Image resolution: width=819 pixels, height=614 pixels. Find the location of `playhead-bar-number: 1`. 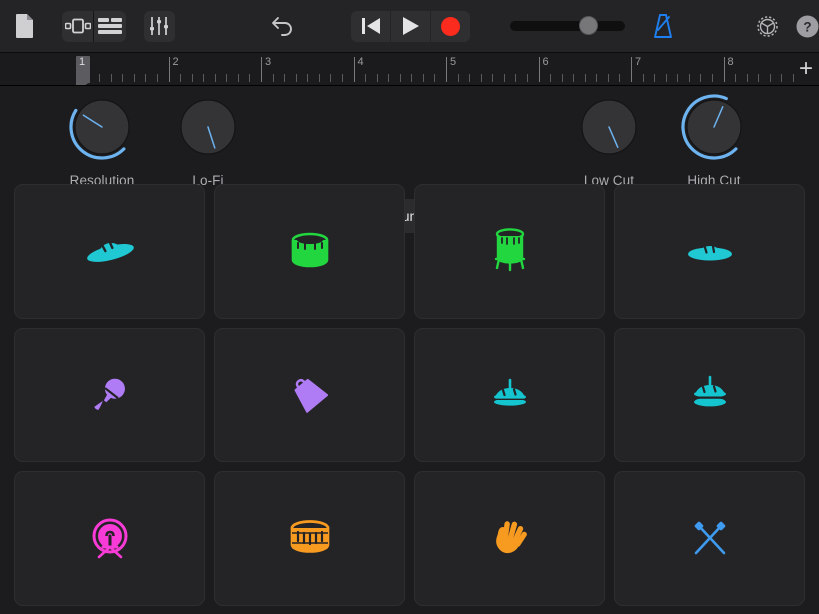

playhead-bar-number: 1 is located at coordinates (82, 62).